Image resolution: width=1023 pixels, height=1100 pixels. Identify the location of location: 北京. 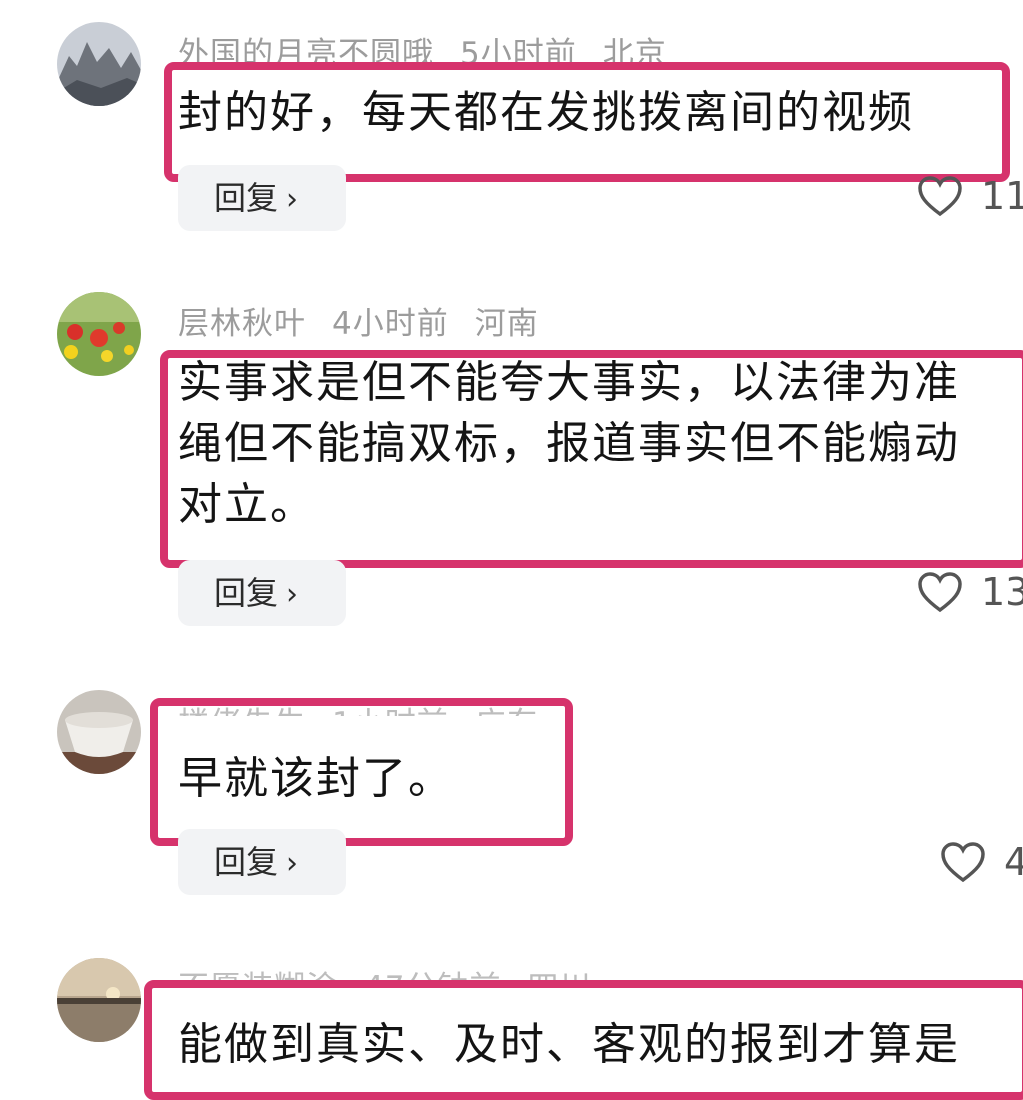
(634, 54).